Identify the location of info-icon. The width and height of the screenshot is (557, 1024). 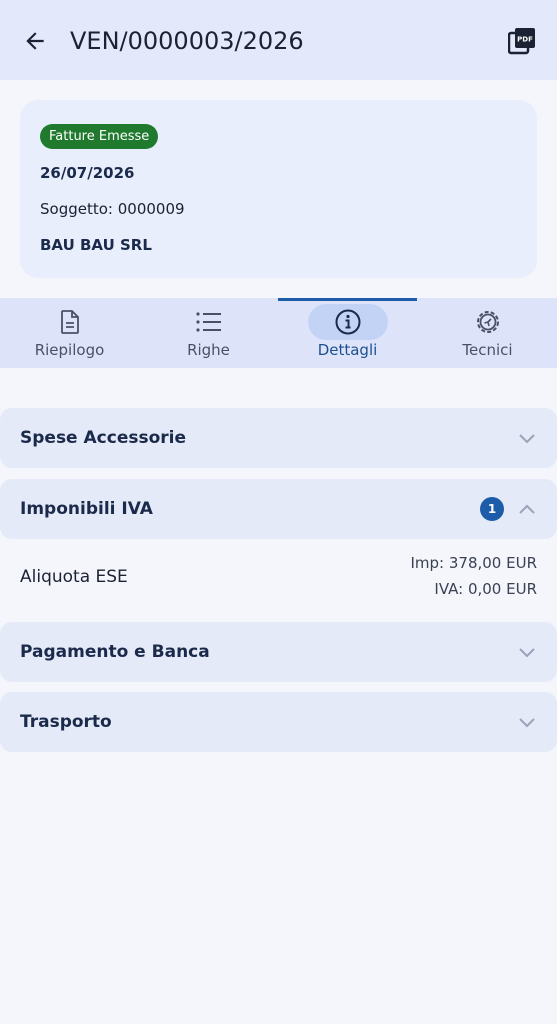
(347, 322).